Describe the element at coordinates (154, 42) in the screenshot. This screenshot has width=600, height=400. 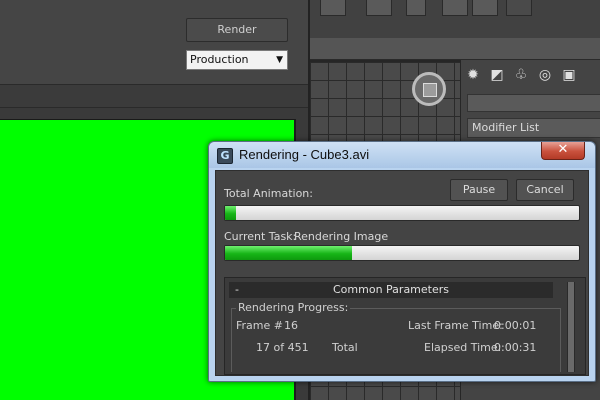
I see `render-frame-toolbar: Render Production ▼` at that location.